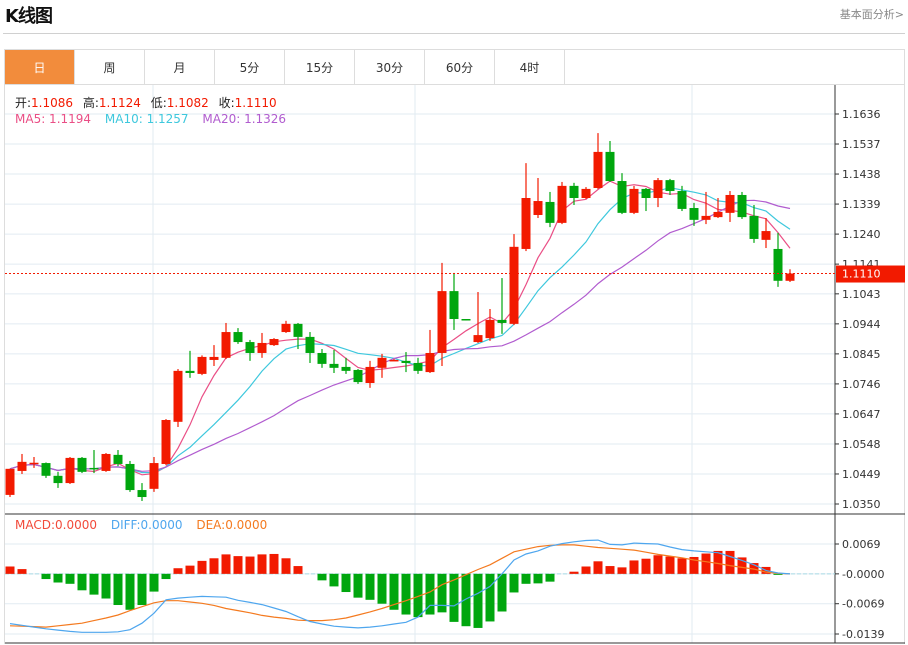 This screenshot has height=645, width=908. What do you see at coordinates (23, 103) in the screenshot?
I see `open-label: 开:` at bounding box center [23, 103].